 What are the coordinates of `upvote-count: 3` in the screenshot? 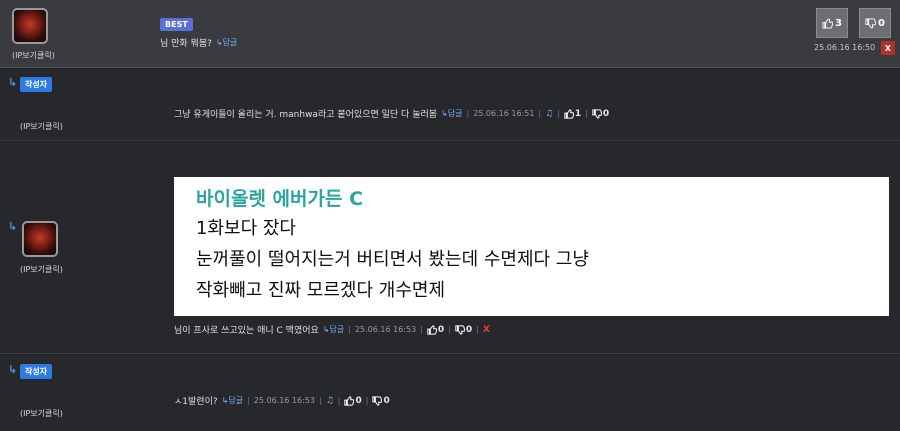 It's located at (838, 23).